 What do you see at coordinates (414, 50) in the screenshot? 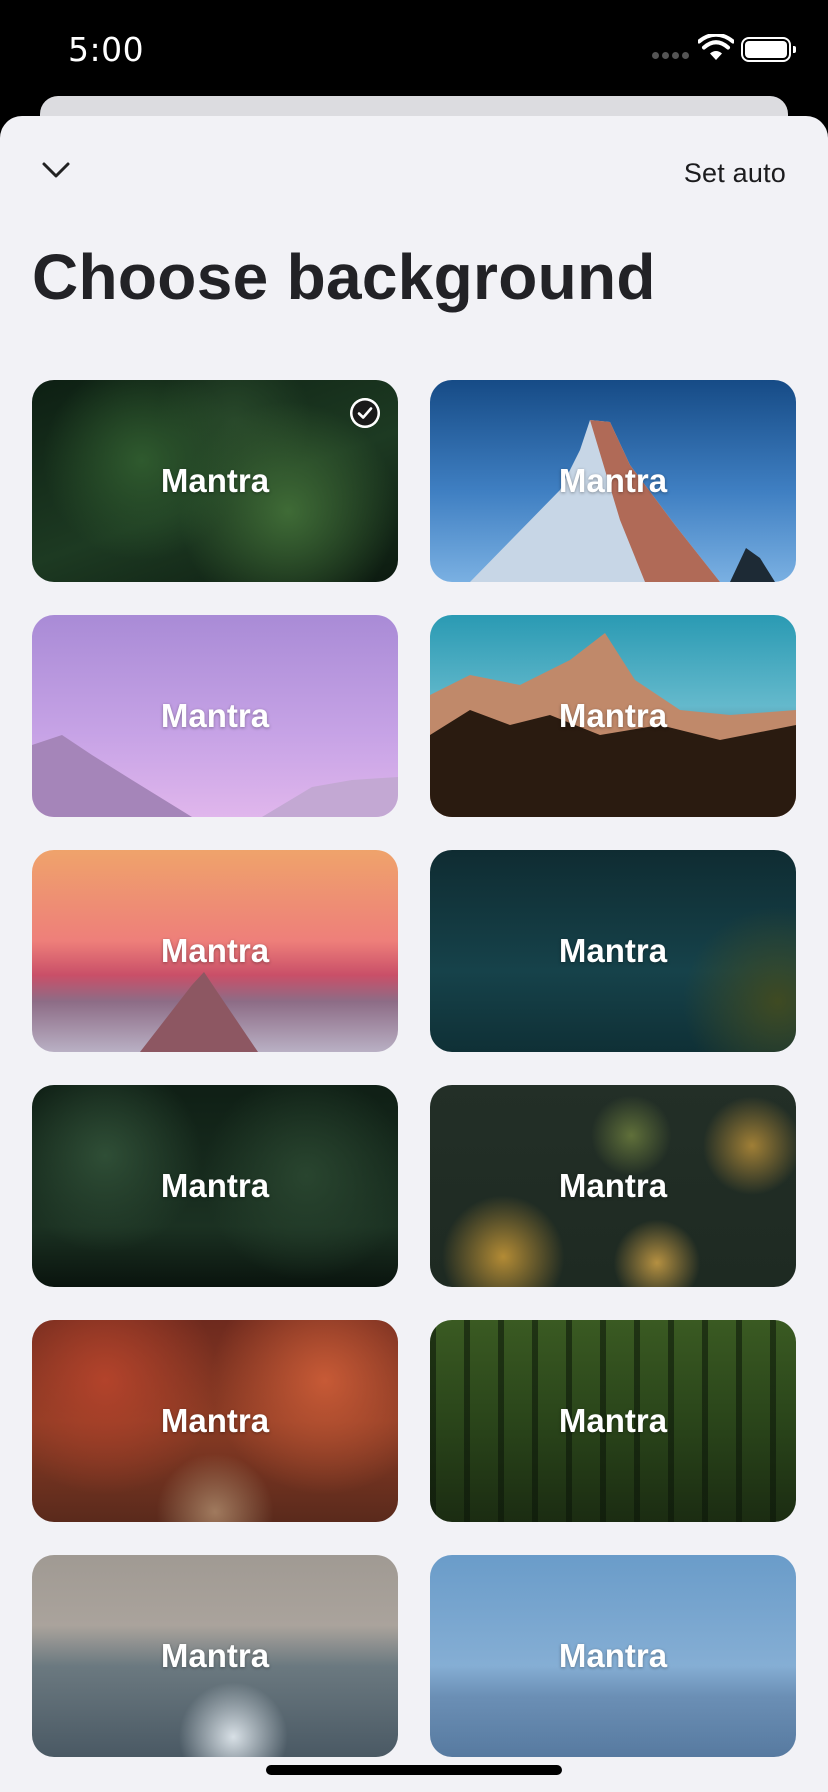
I see `status-bar: 5:00` at bounding box center [414, 50].